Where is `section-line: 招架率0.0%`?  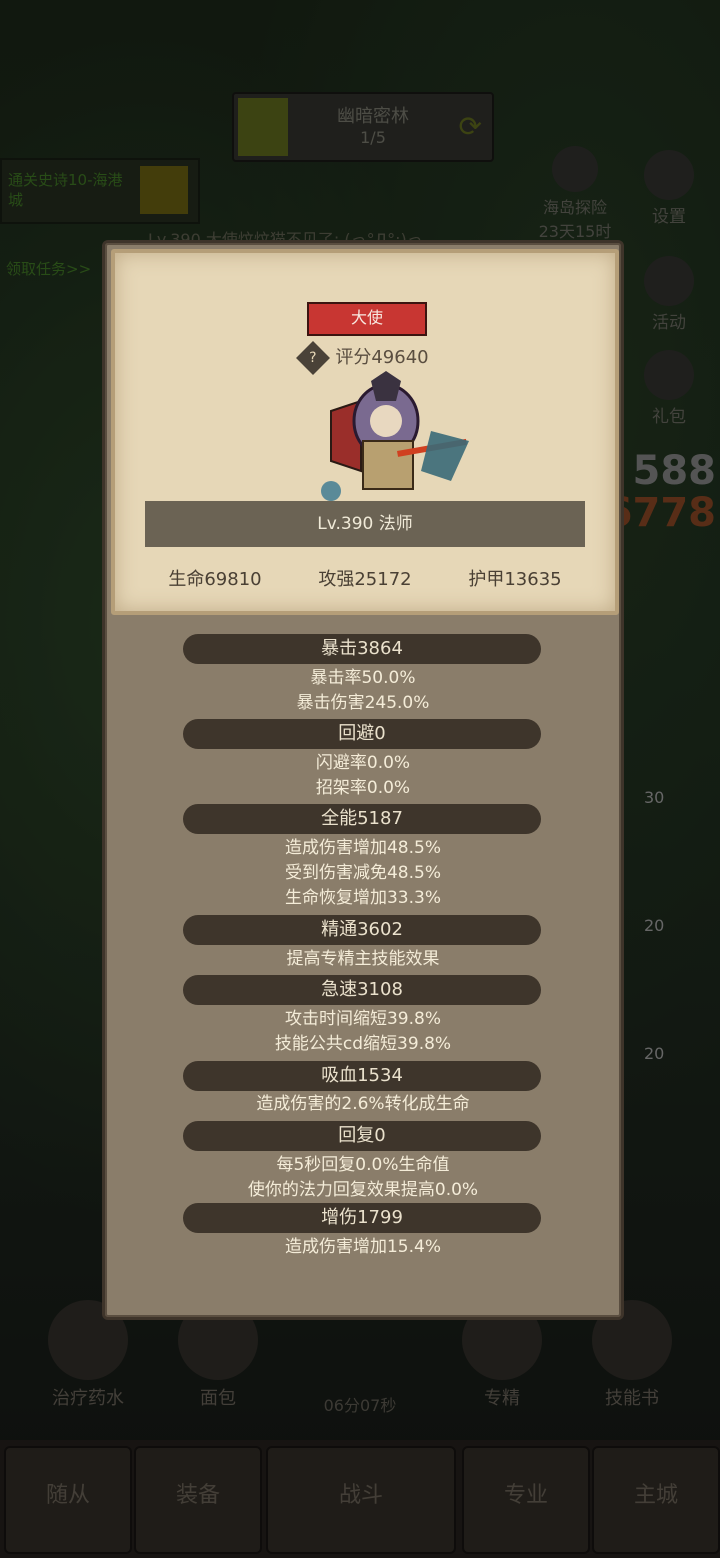
section-line: 招架率0.0% is located at coordinates (363, 788).